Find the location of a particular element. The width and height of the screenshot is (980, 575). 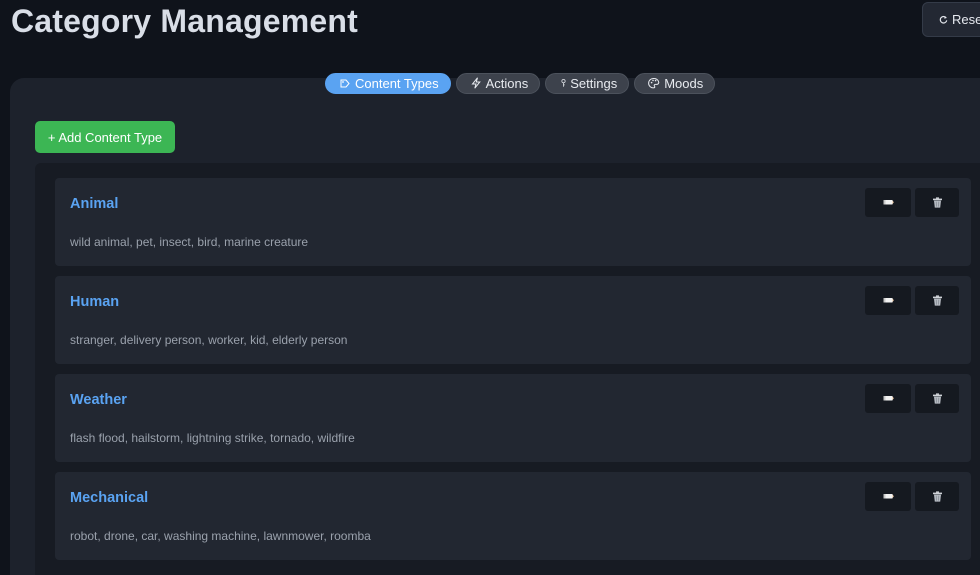

tab-settings: Settings is located at coordinates (587, 83).